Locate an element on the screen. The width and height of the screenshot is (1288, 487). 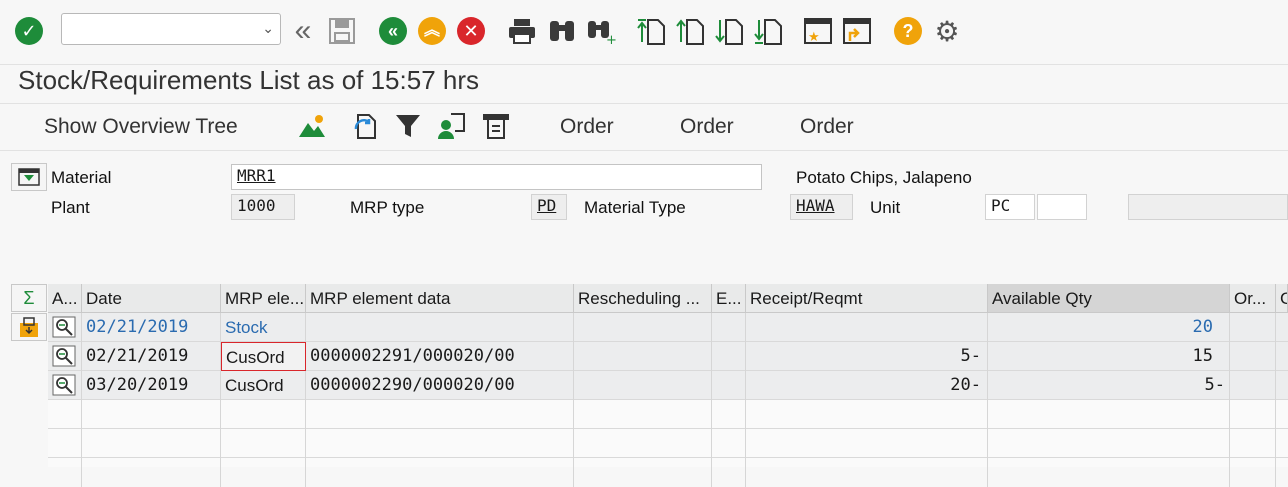
back-double-icon: « is located at coordinates (303, 31).